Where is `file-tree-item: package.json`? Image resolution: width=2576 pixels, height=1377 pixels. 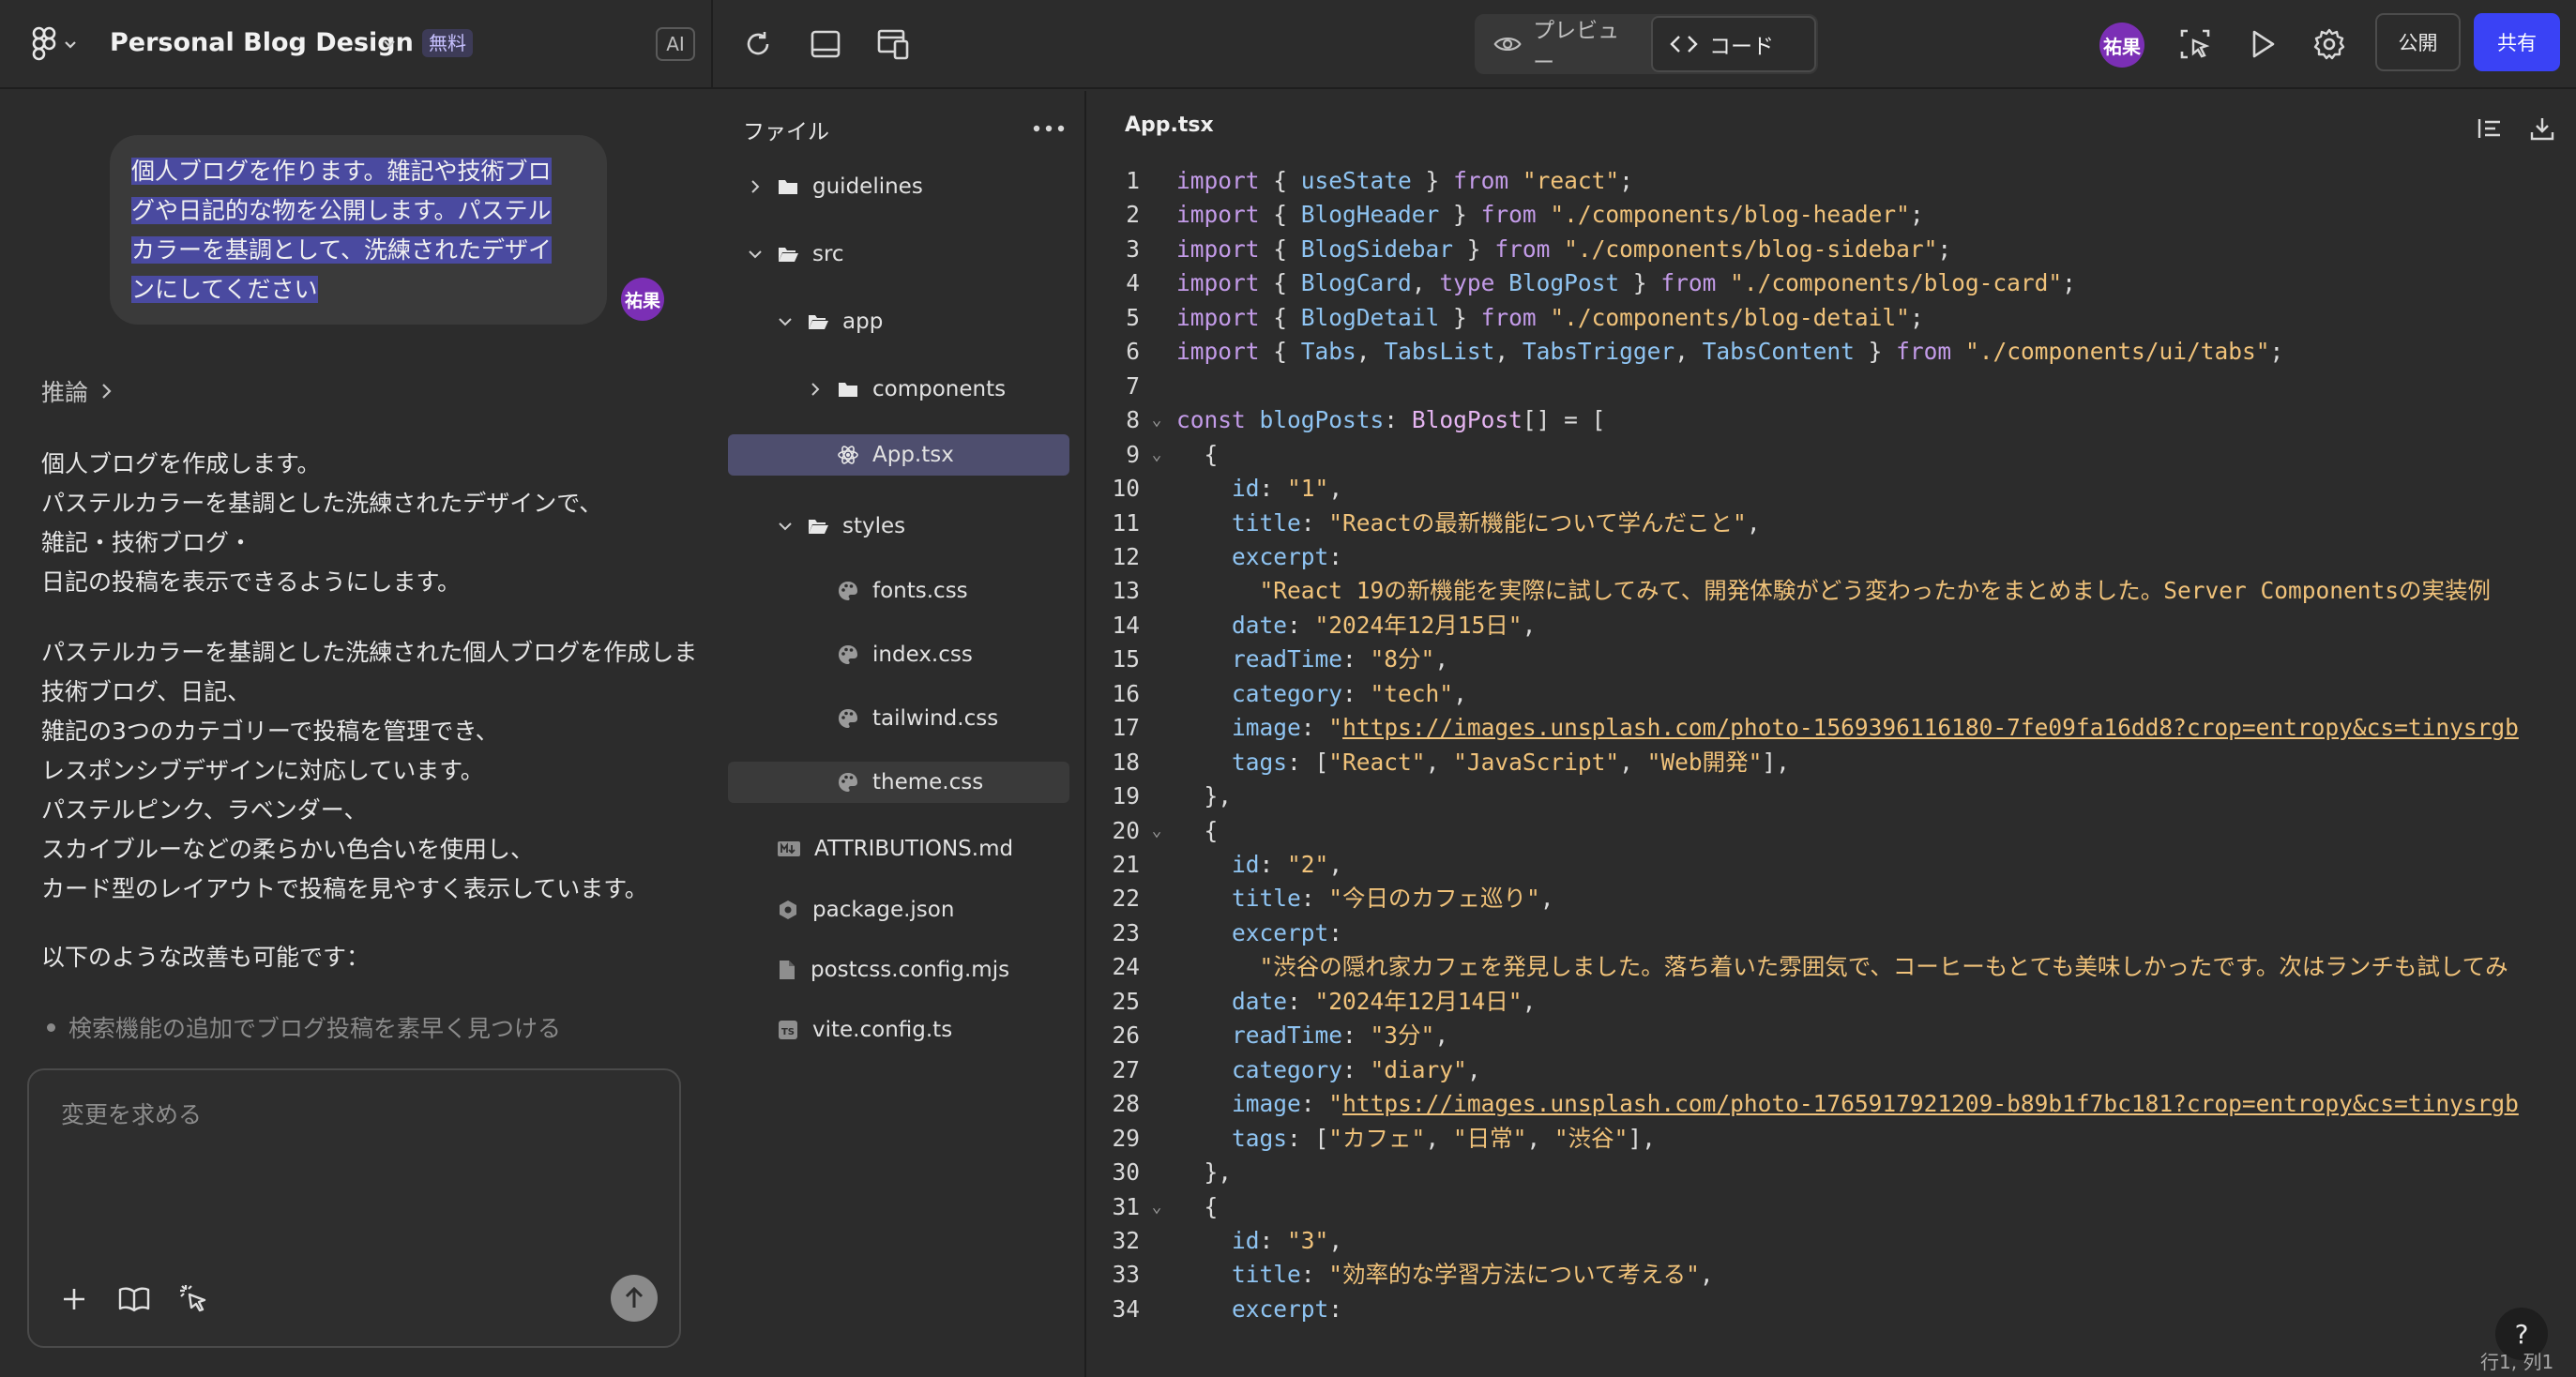 file-tree-item: package.json is located at coordinates (898, 910).